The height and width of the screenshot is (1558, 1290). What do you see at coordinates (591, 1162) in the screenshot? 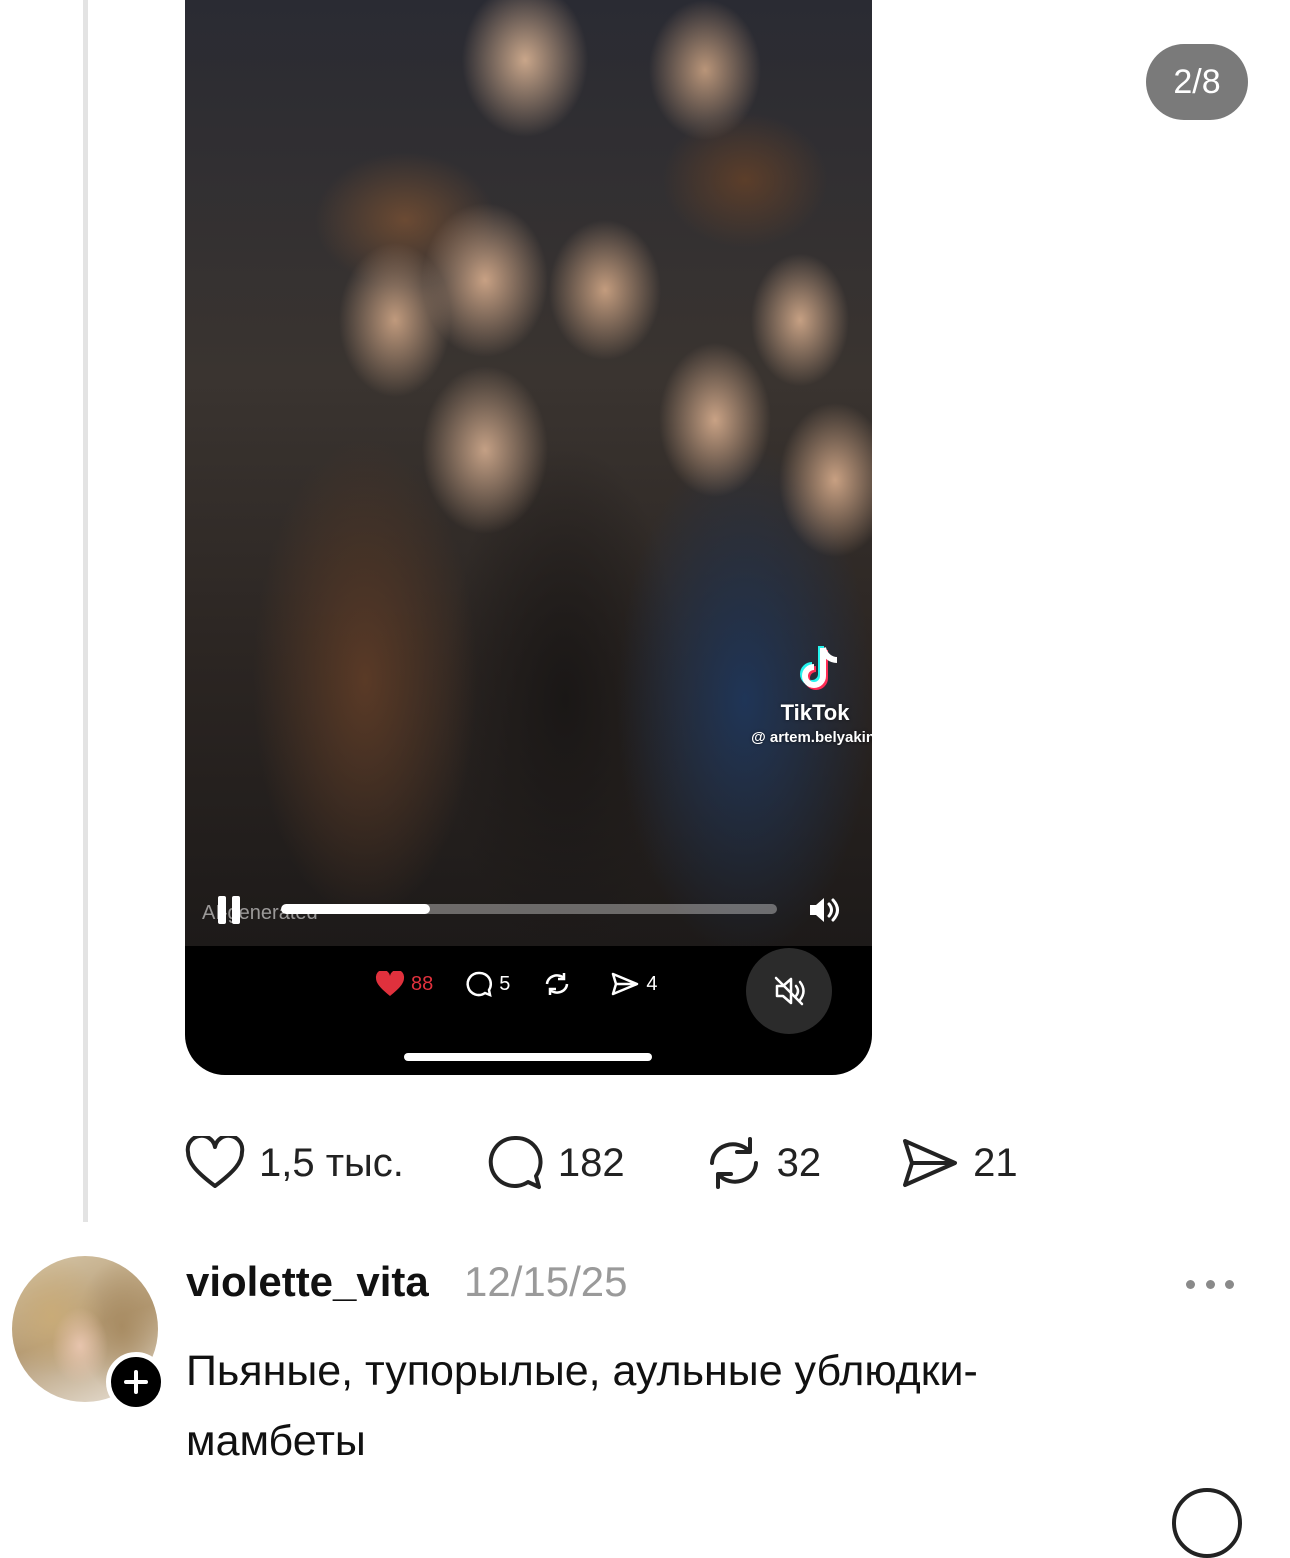
I see `comment-count: 182` at bounding box center [591, 1162].